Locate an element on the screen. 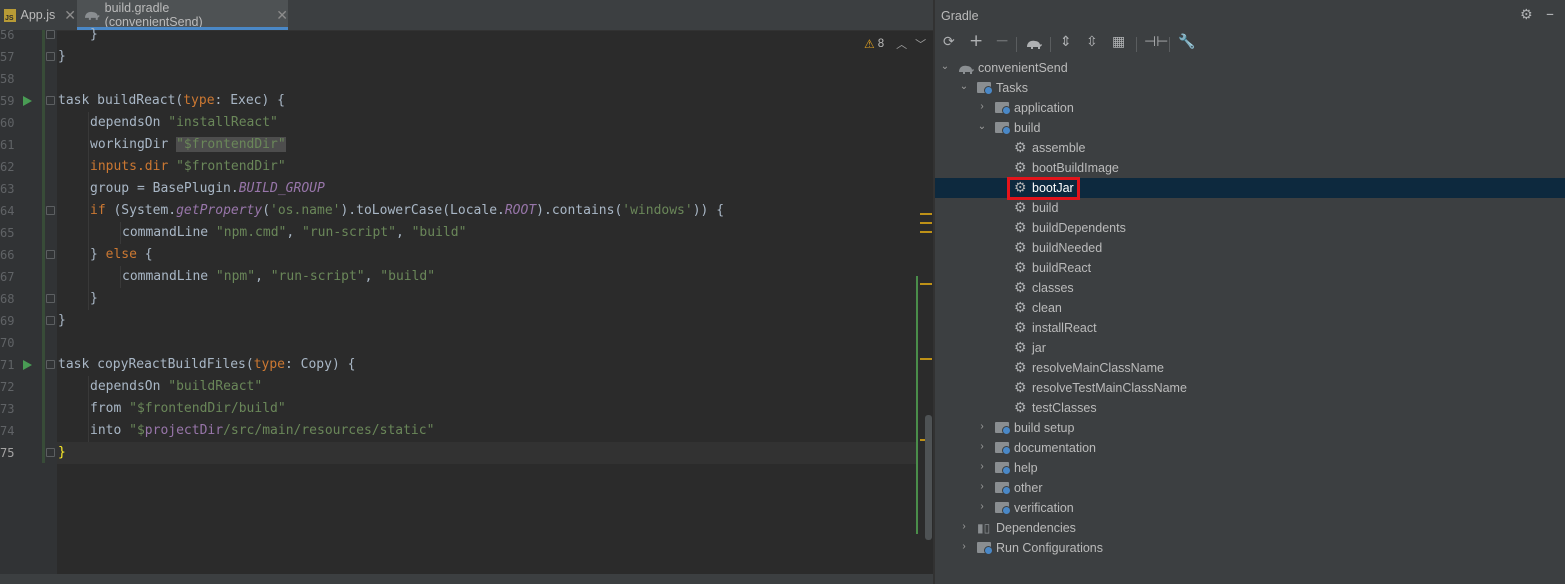 This screenshot has height=584, width=1565. tree-item-tasks: ⌄ Tasks is located at coordinates (1250, 88).